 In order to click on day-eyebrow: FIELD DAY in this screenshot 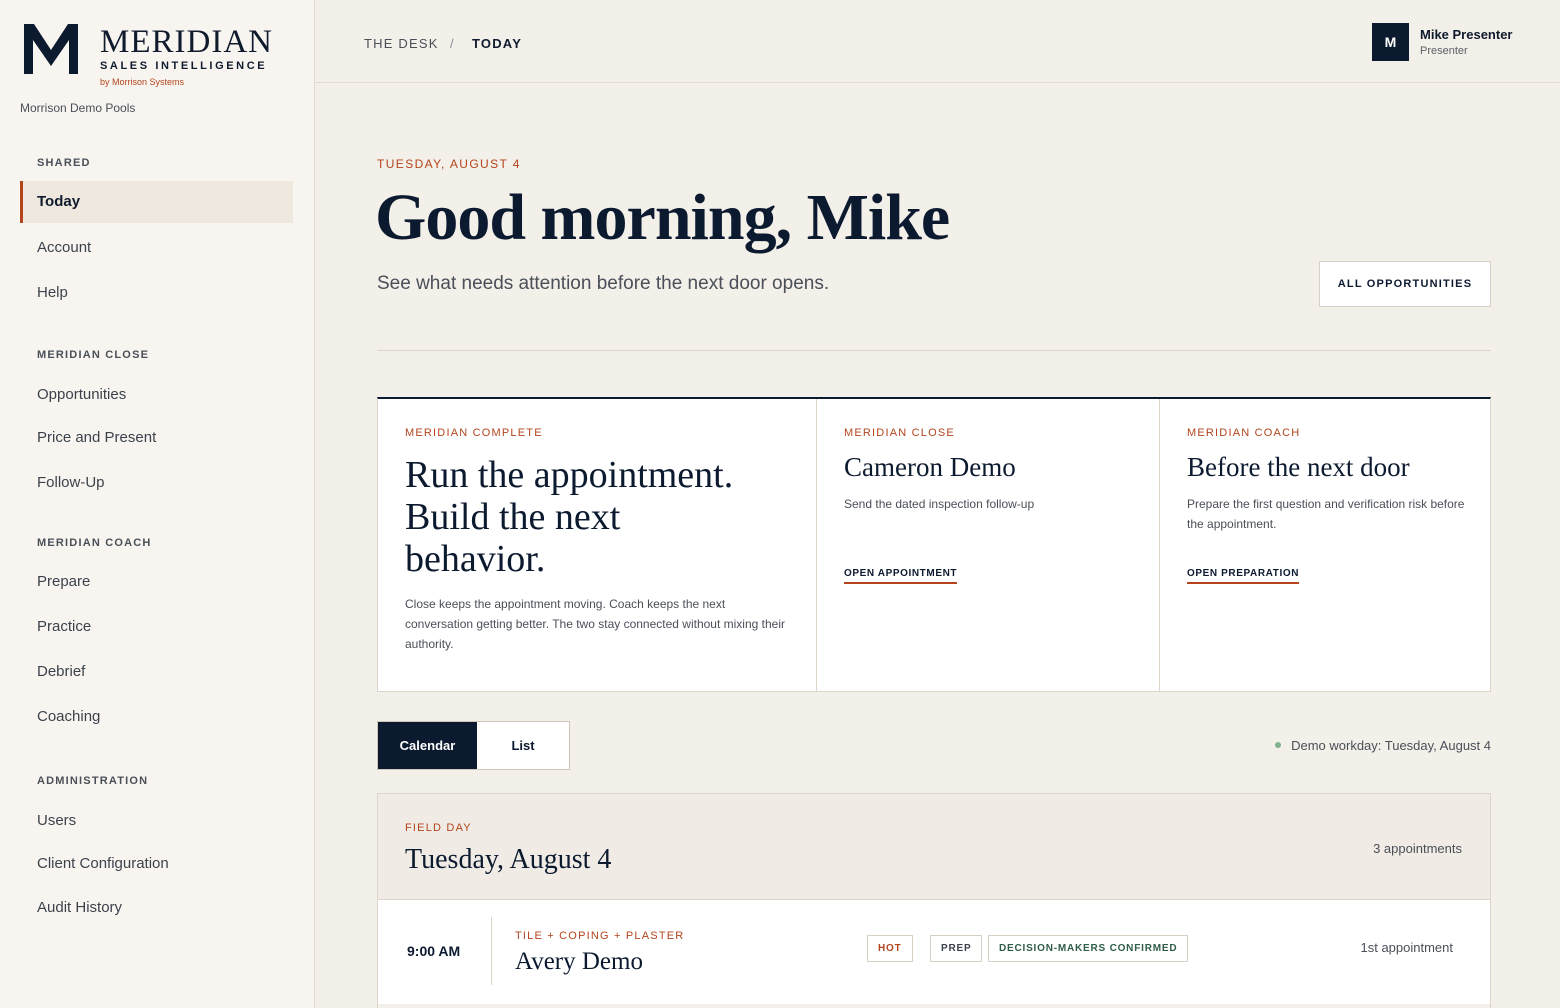, I will do `click(438, 828)`.